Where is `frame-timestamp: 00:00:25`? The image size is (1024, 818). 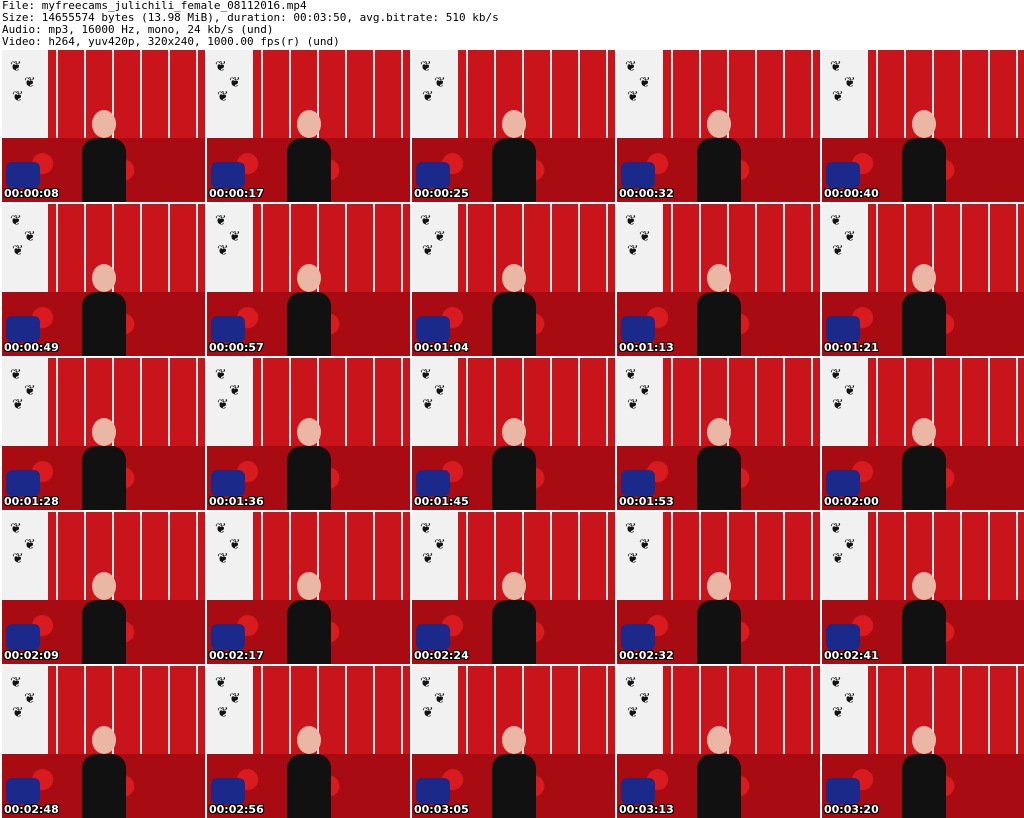
frame-timestamp: 00:00:25 is located at coordinates (441, 193).